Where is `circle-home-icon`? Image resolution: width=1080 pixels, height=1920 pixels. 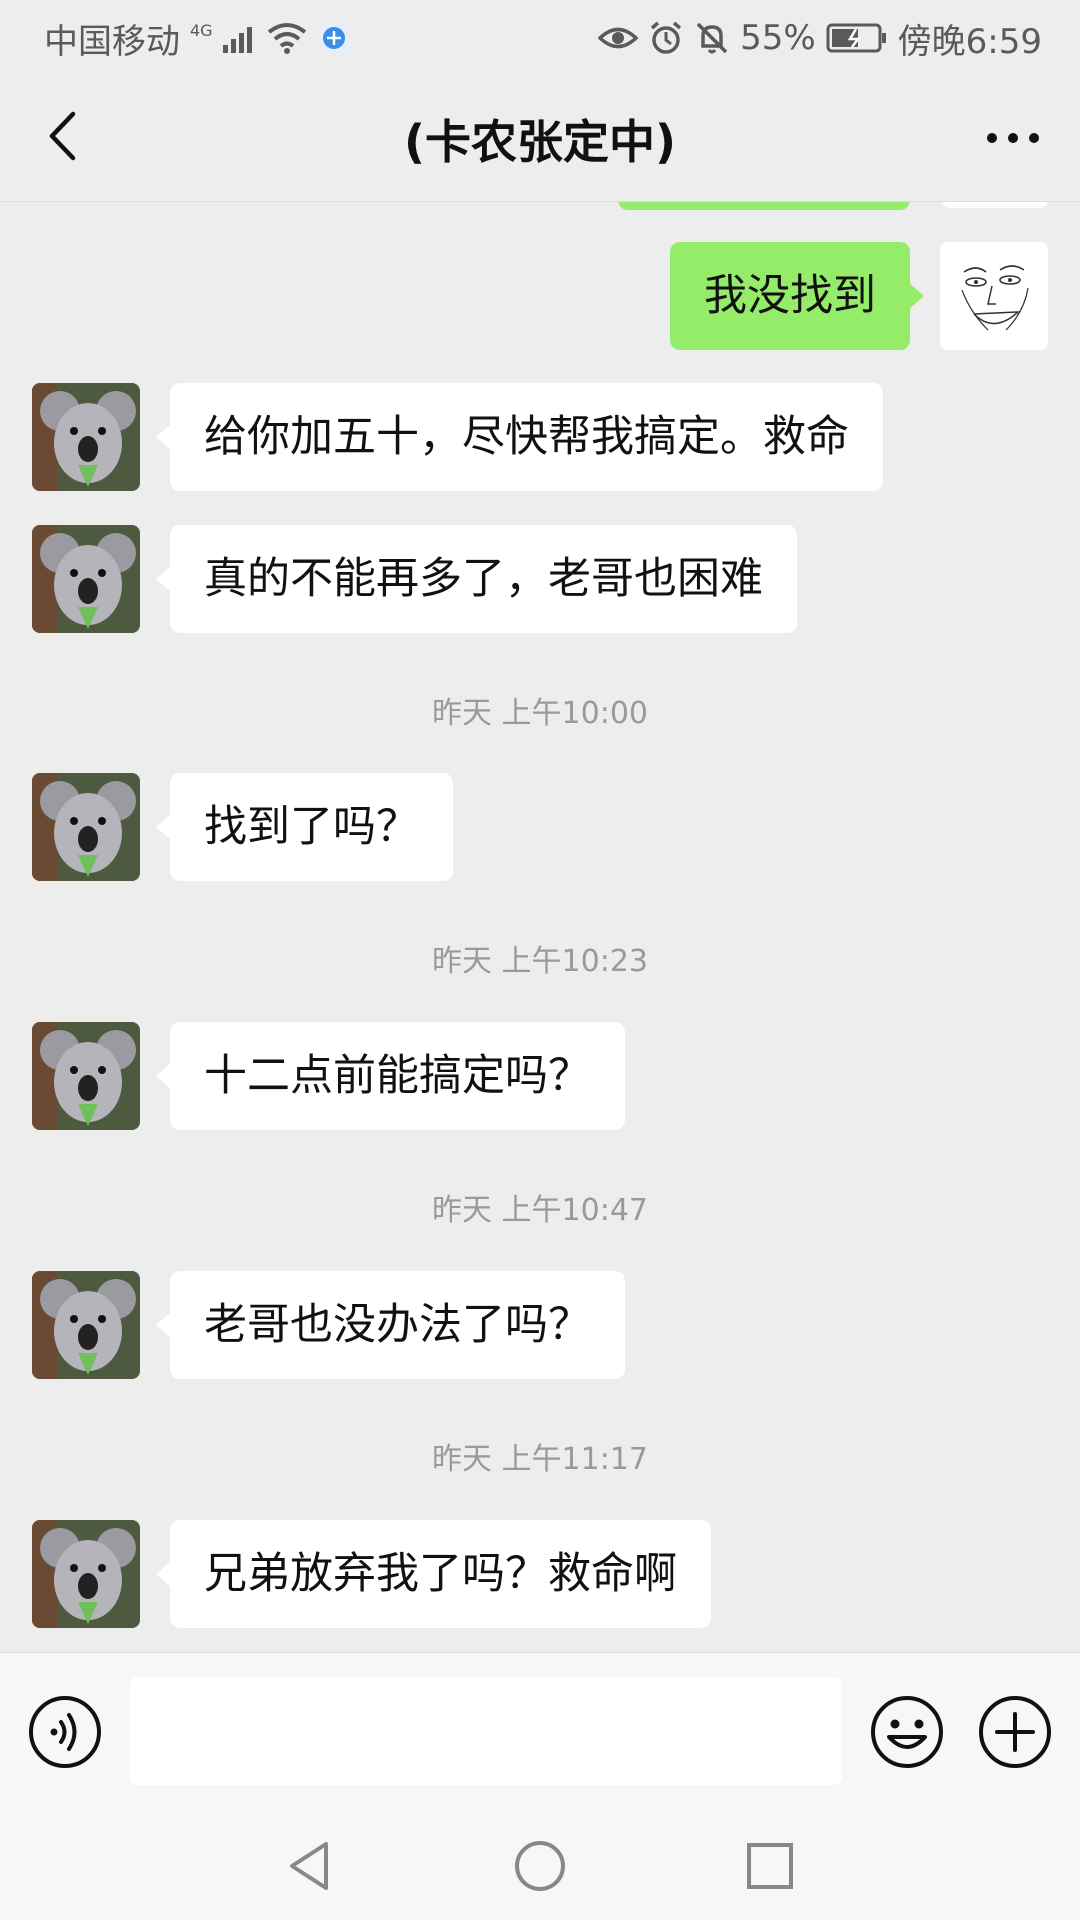 circle-home-icon is located at coordinates (540, 1870).